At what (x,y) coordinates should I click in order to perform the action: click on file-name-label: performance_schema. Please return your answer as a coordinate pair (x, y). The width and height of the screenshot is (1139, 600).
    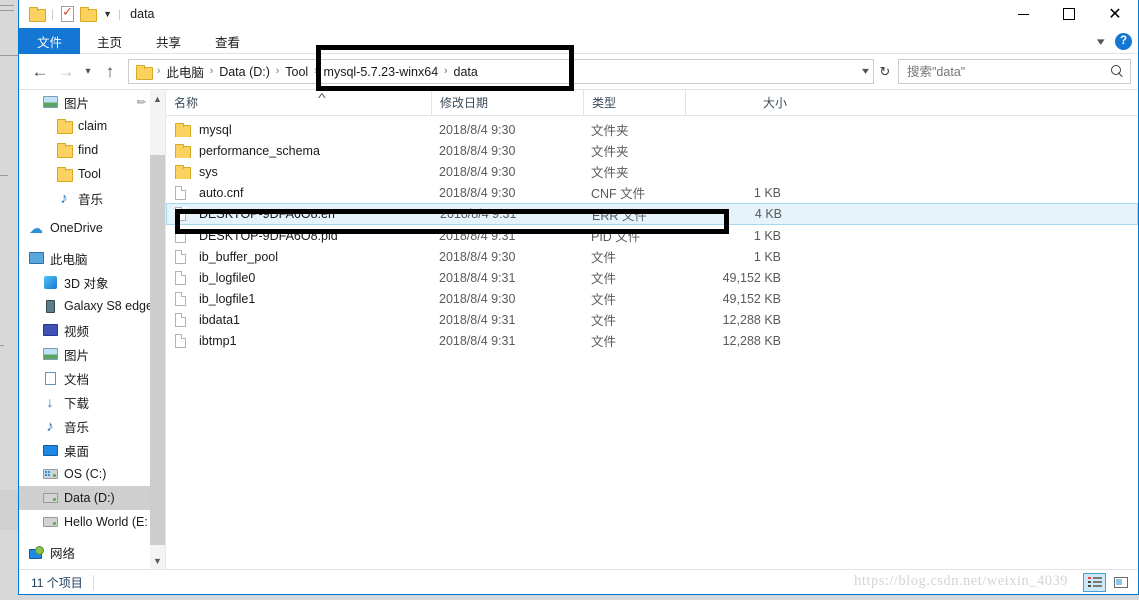
    Looking at the image, I should click on (259, 150).